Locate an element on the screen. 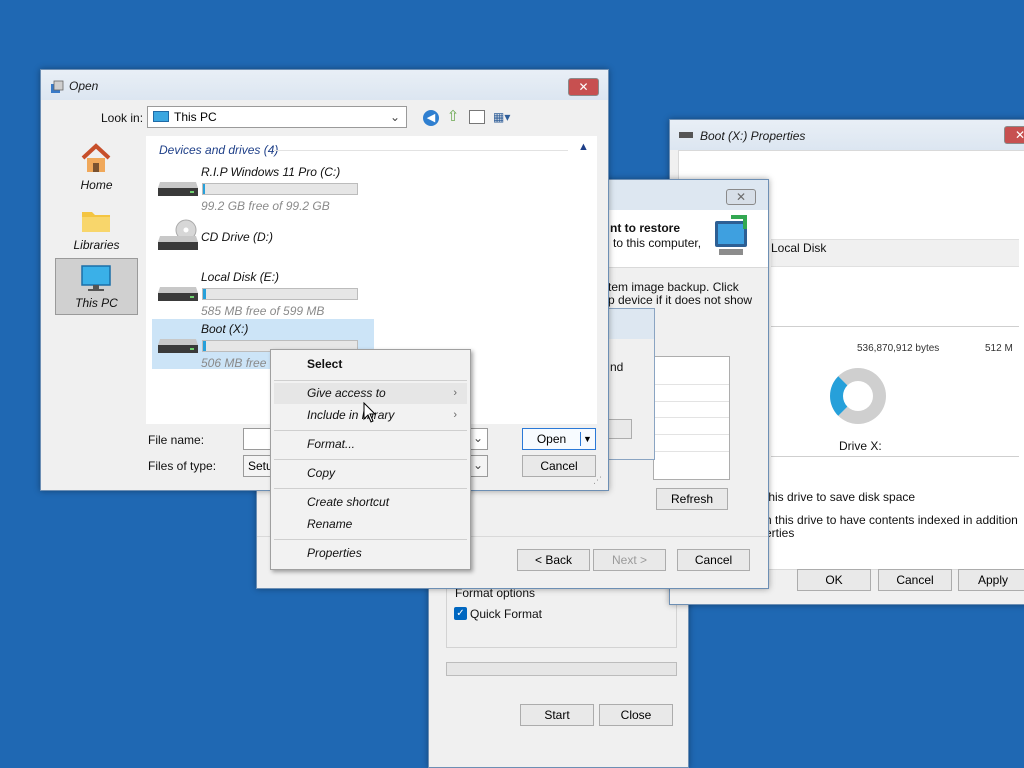 The image size is (1024, 768). nav-item-libraries: Libraries is located at coordinates (96, 229).